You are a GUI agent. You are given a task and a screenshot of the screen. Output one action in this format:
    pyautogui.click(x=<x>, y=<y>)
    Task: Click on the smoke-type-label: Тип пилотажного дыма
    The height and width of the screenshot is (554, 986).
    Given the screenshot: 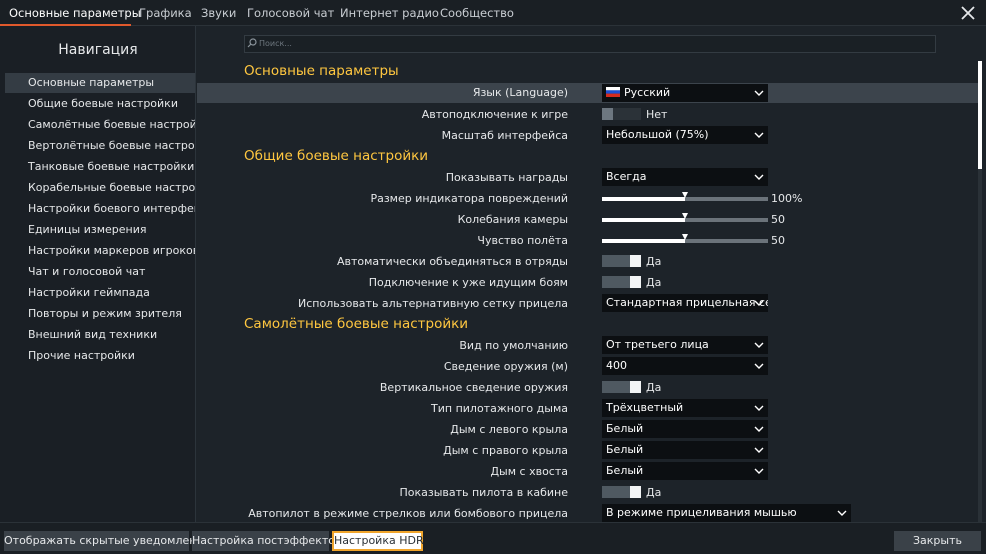 What is the action you would take?
    pyautogui.click(x=499, y=408)
    